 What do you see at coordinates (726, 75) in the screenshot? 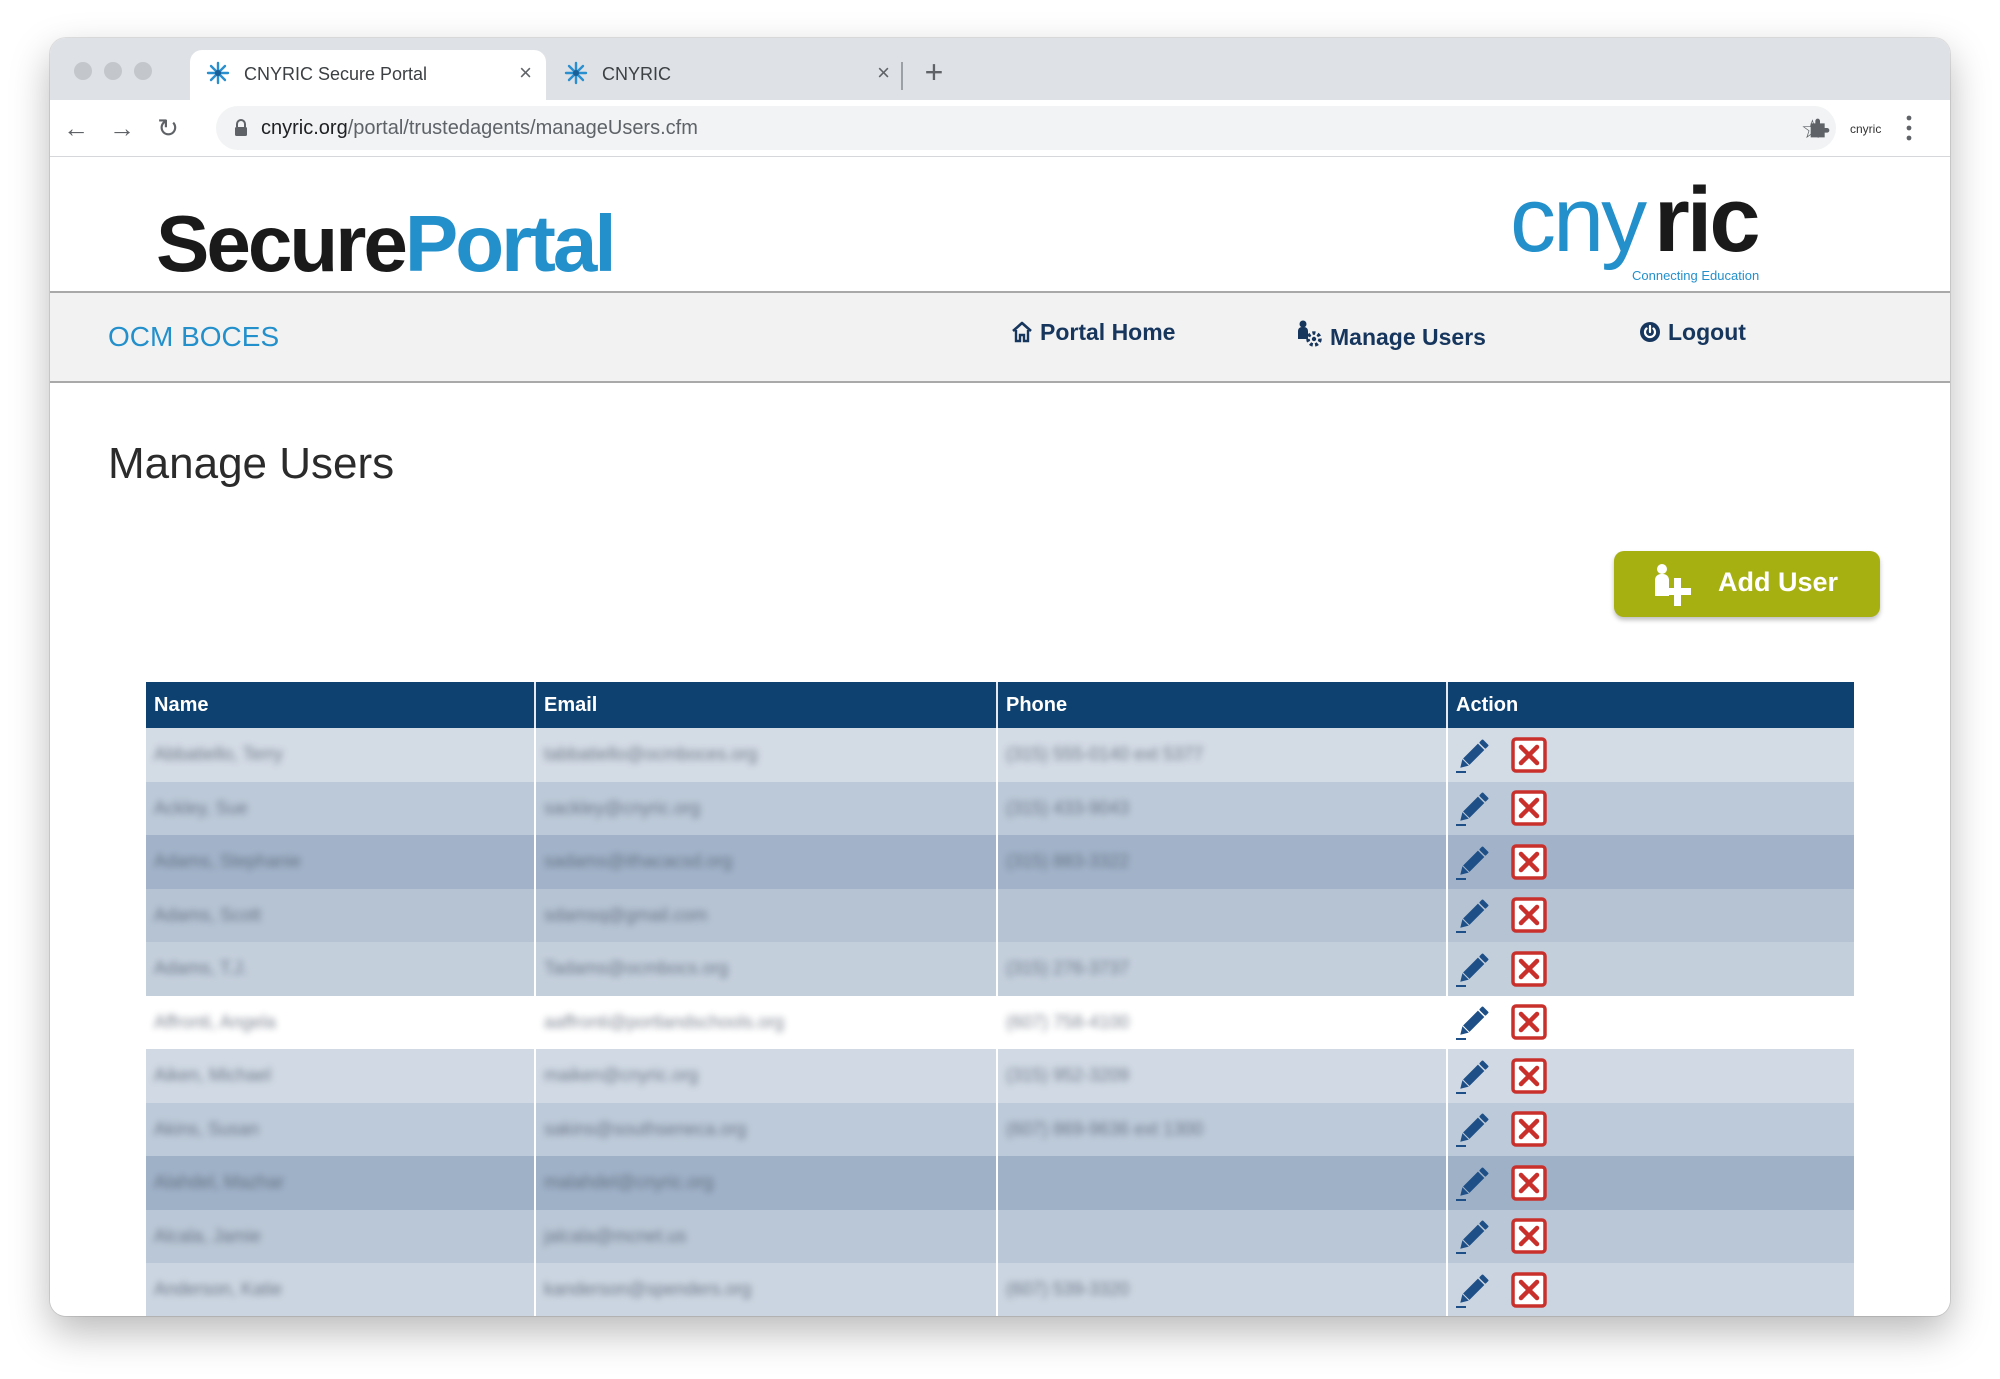
I see `tab-cnyric: CNYRIC ×` at bounding box center [726, 75].